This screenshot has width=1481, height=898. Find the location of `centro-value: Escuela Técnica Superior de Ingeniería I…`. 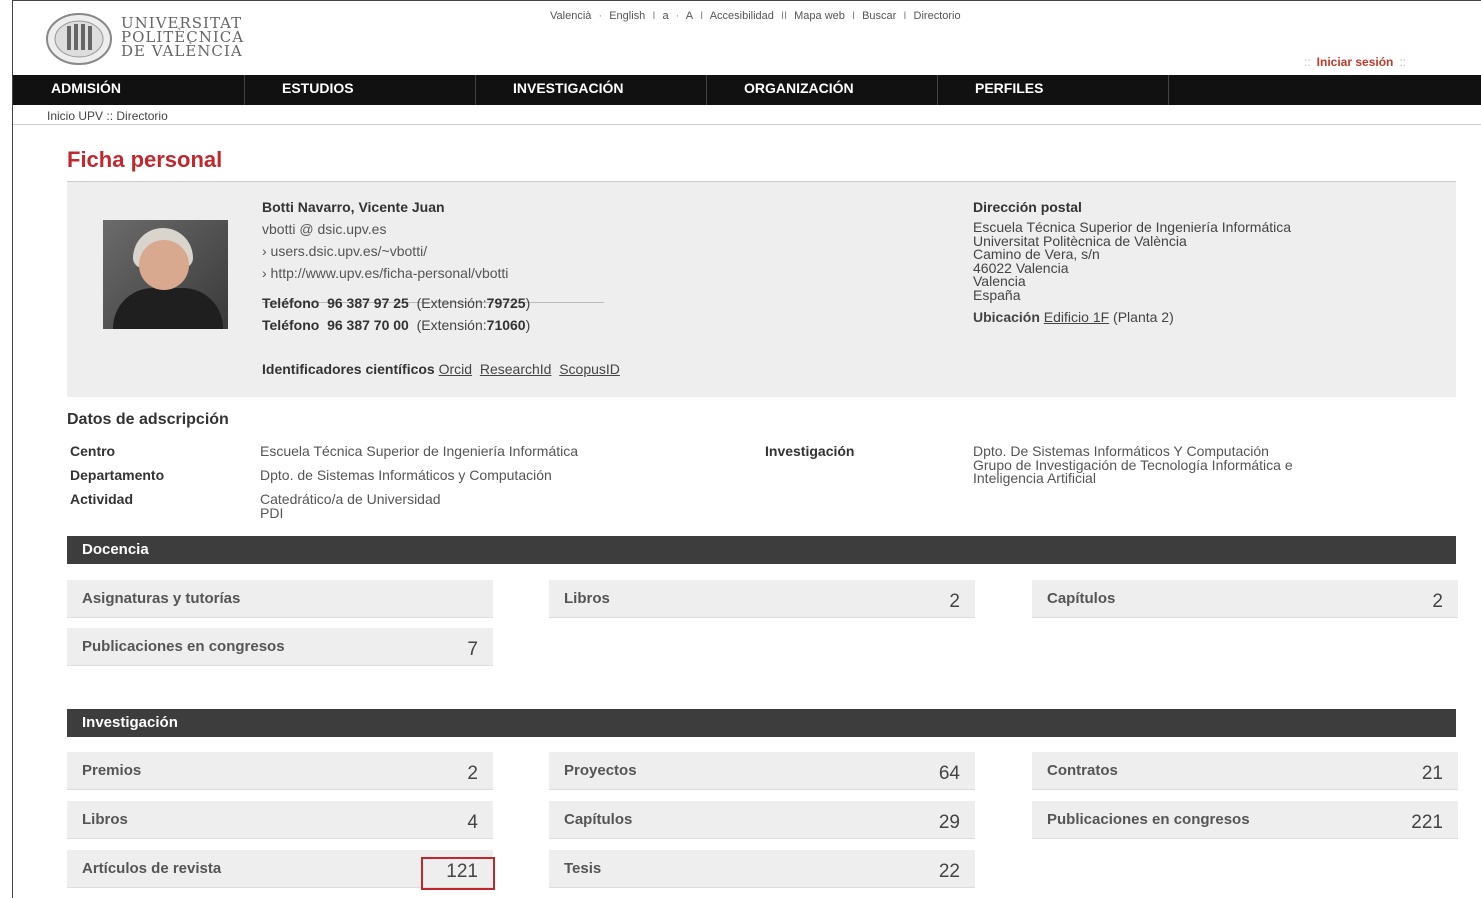

centro-value: Escuela Técnica Superior de Ingeniería I… is located at coordinates (419, 451).